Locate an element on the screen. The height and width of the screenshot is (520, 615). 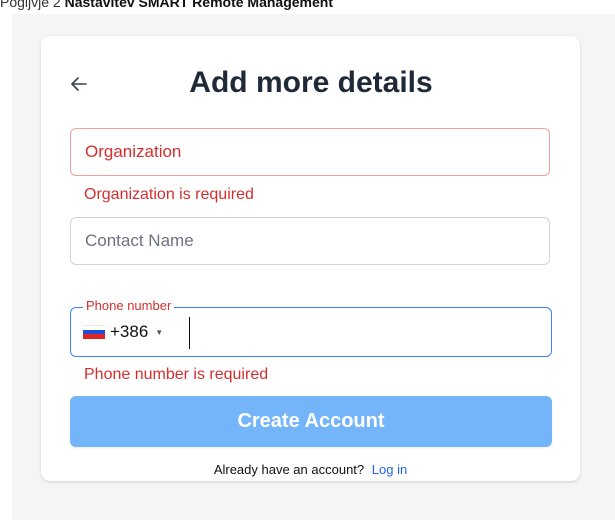
dial-code: +386 is located at coordinates (129, 331).